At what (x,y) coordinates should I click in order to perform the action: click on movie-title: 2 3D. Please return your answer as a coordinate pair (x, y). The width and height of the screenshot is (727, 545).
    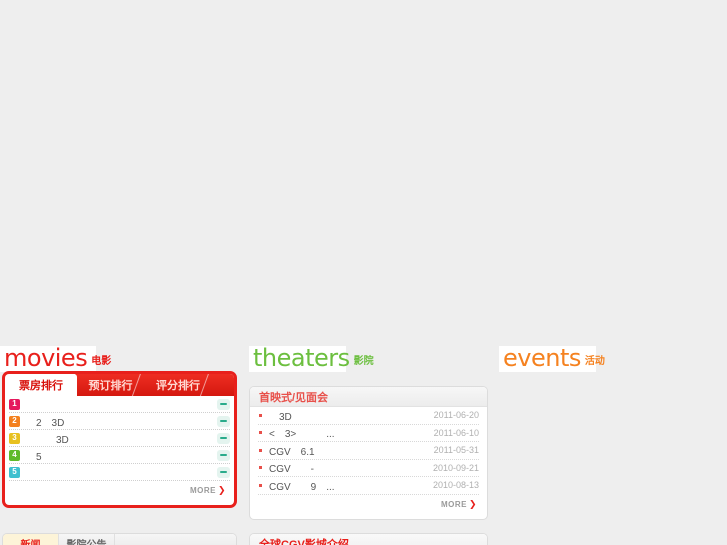
    Looking at the image, I should click on (45, 423).